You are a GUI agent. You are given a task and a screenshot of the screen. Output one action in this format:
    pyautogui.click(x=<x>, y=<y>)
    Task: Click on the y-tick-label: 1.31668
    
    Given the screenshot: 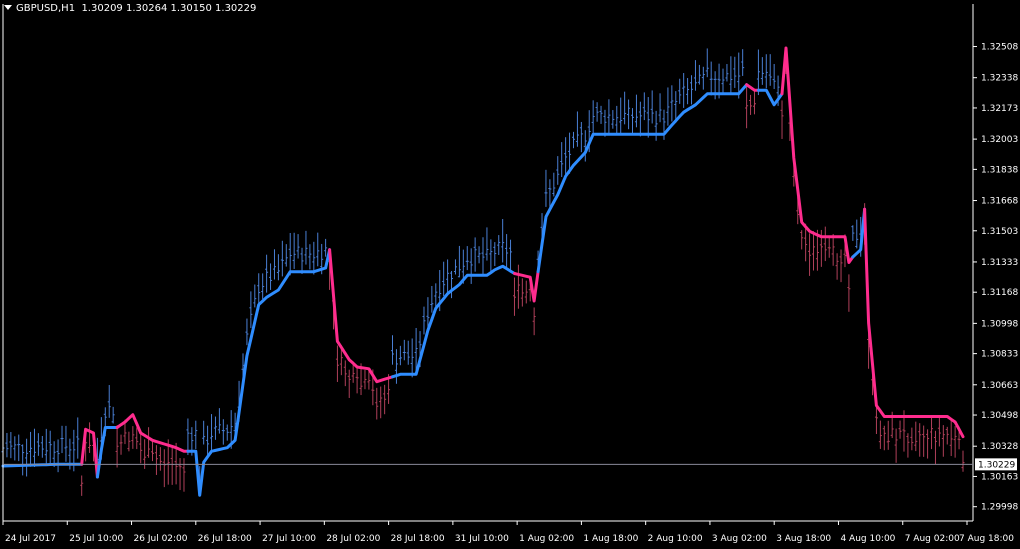 What is the action you would take?
    pyautogui.click(x=999, y=202)
    